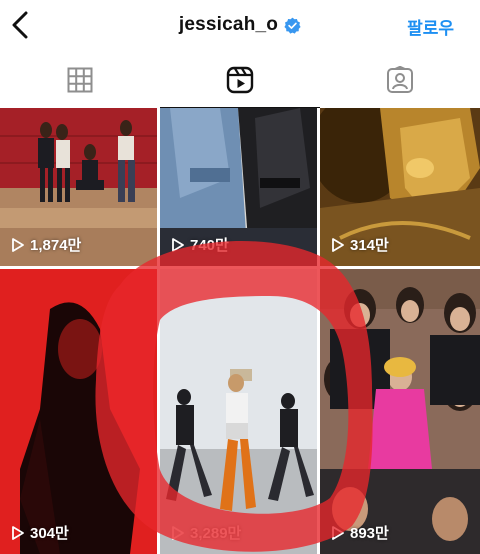  I want to click on view-count-label: 304만, so click(49, 533).